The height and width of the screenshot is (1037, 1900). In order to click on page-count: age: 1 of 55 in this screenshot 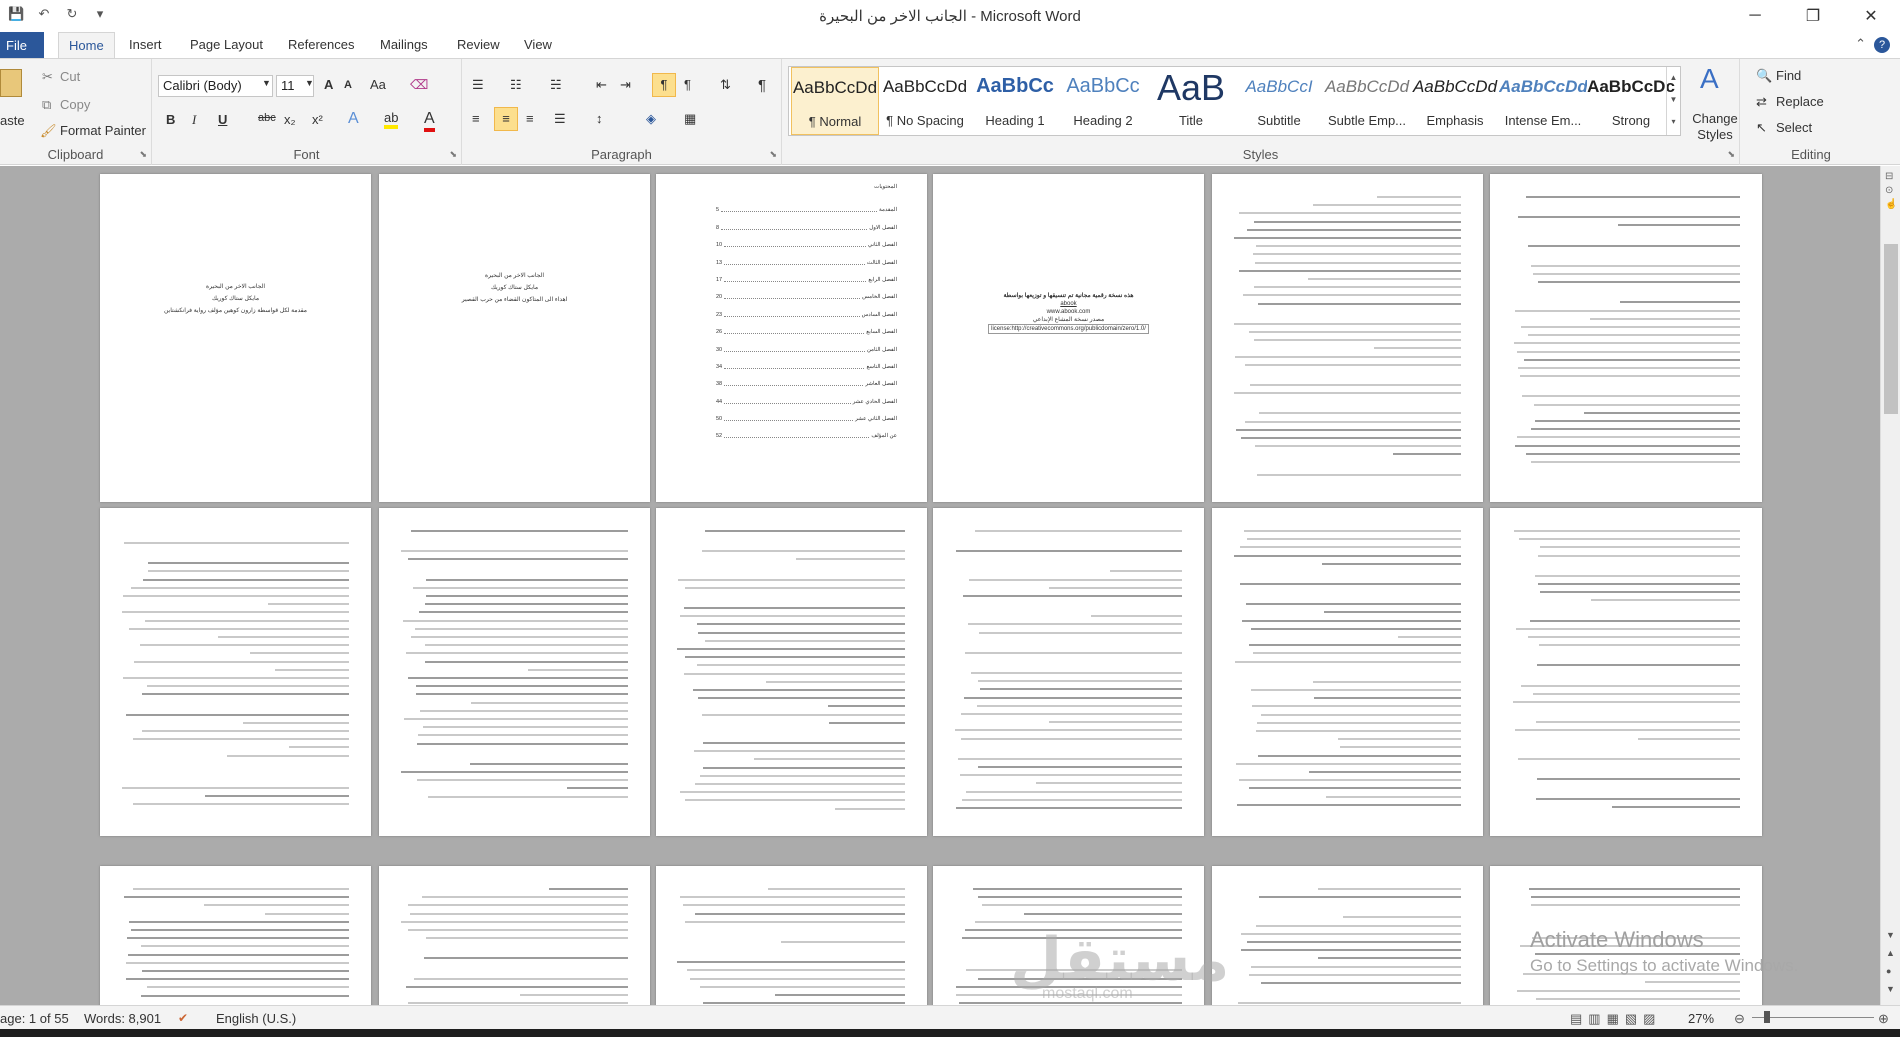, I will do `click(34, 1018)`.